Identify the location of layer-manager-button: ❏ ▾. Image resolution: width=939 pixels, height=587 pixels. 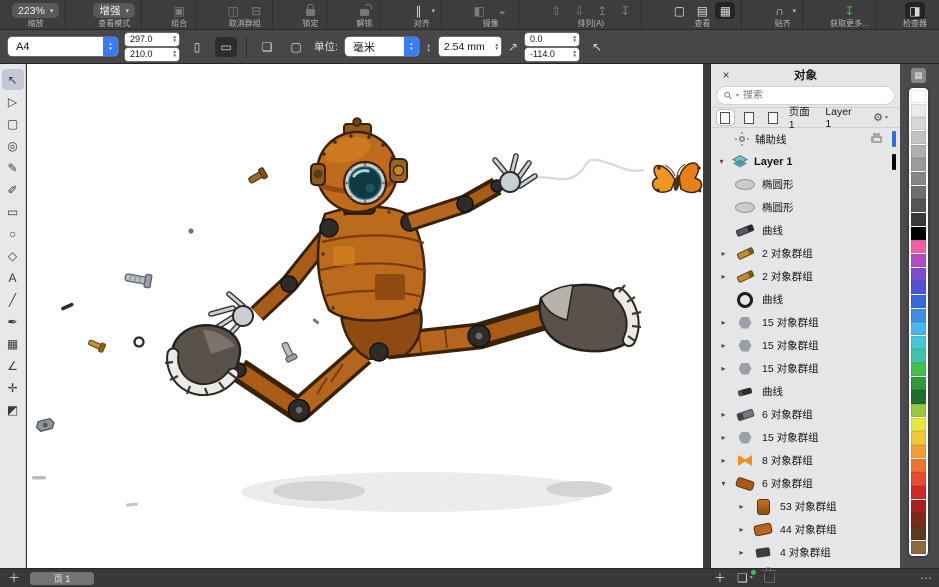
(746, 577).